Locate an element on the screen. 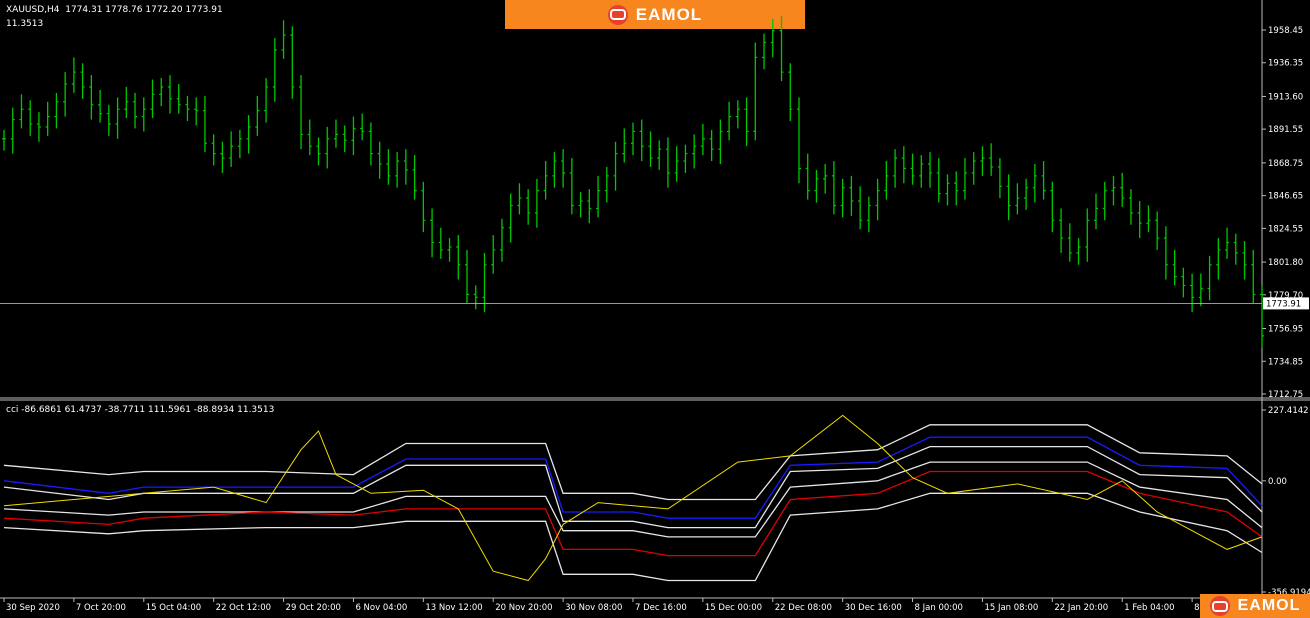 This screenshot has height=618, width=1310. time-tick-label: 30 Sep 2020 is located at coordinates (33, 608).